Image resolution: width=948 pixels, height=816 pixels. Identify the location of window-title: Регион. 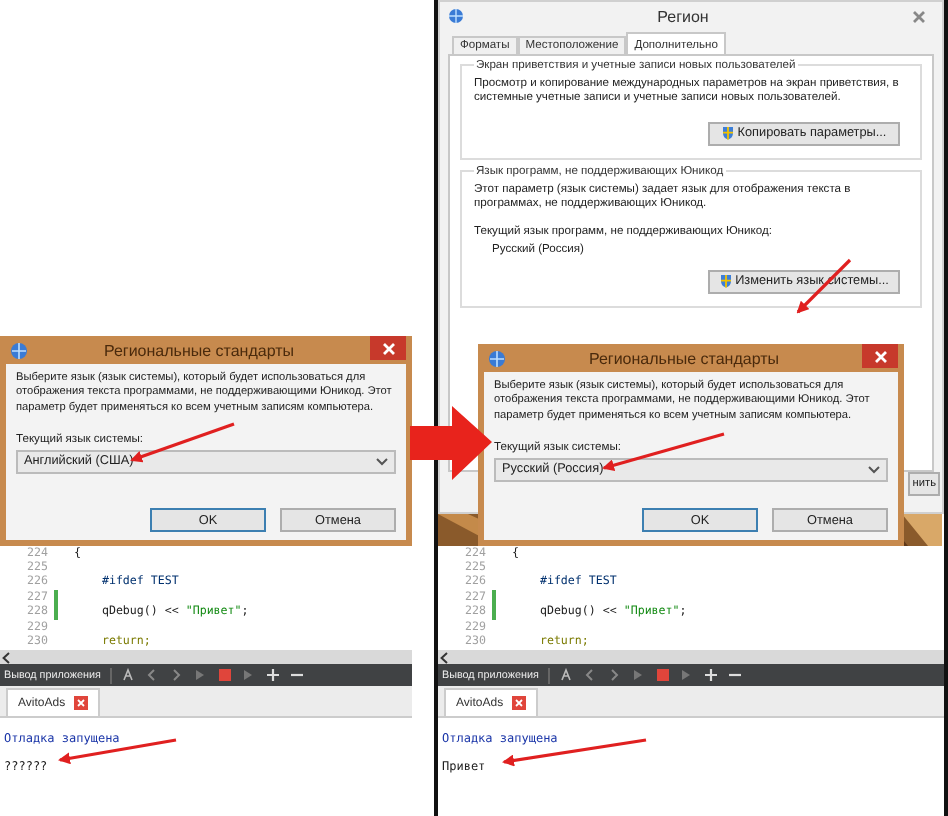
(683, 16).